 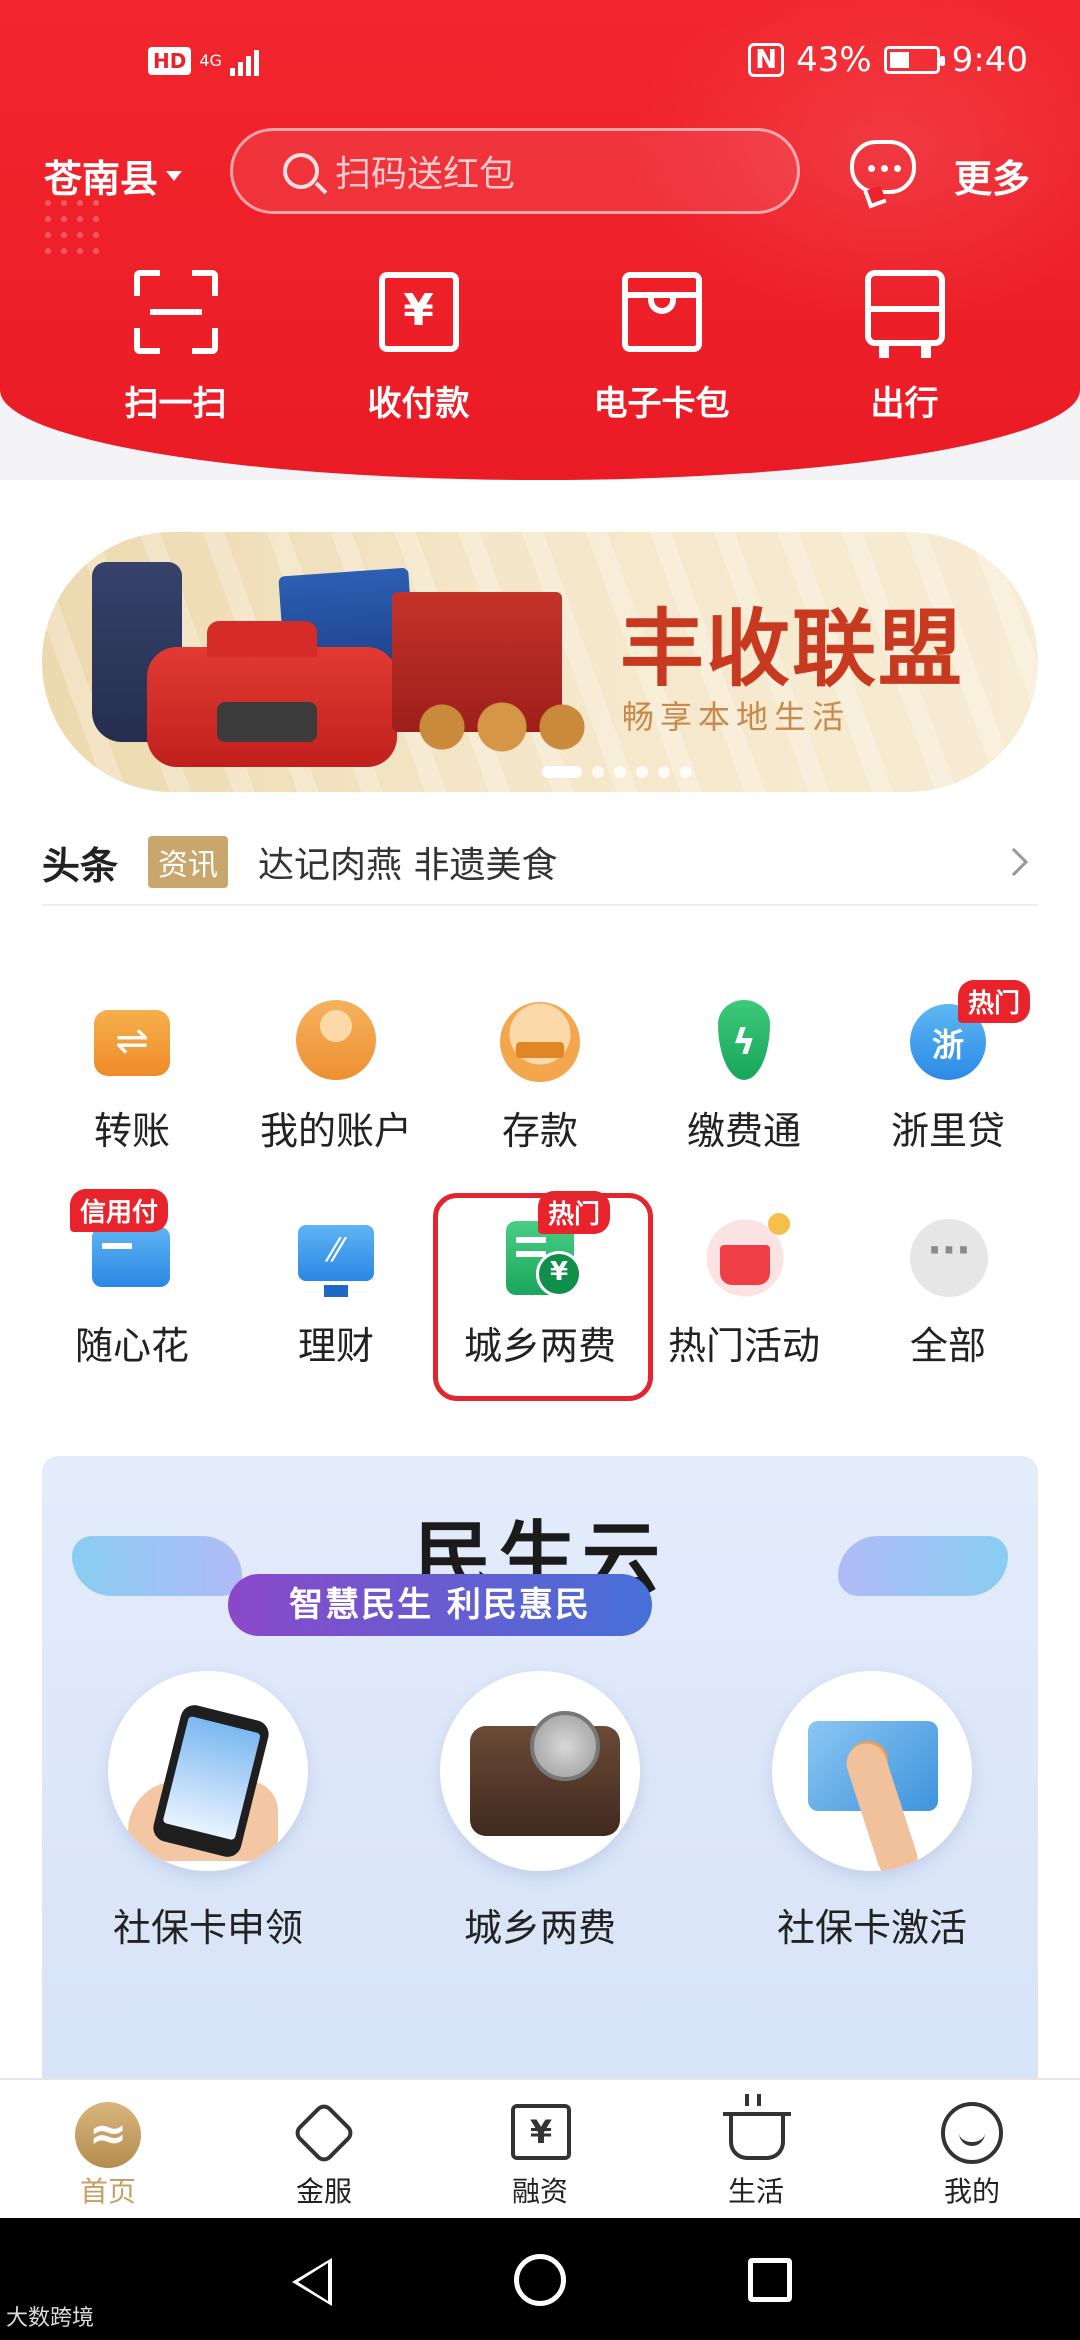 I want to click on smile-icon, so click(x=972, y=2132).